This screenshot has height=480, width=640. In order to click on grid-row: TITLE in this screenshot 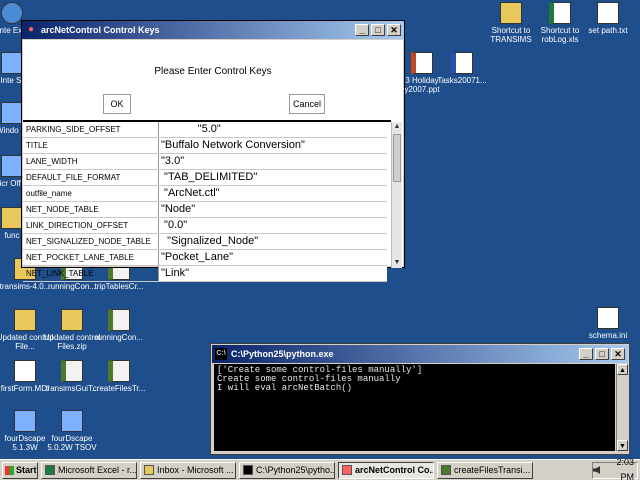, I will do `click(205, 146)`.